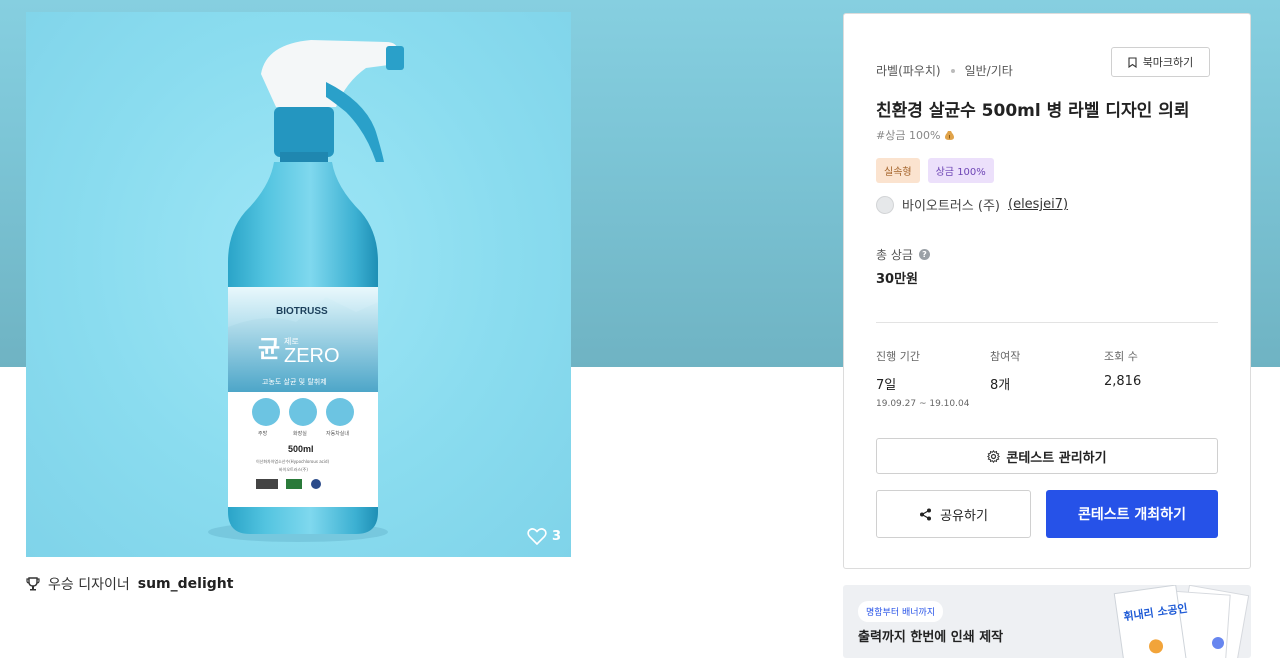 This screenshot has height=658, width=1280. Describe the element at coordinates (950, 135) in the screenshot. I see `money-bag-icon` at that location.